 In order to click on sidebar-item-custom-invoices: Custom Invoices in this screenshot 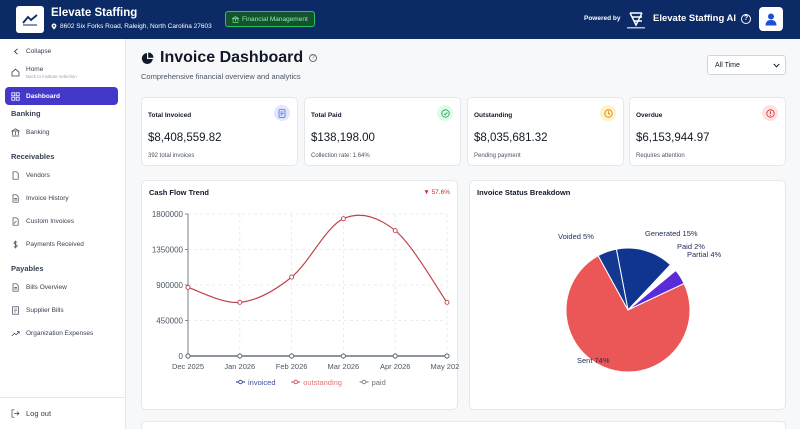, I will do `click(63, 221)`.